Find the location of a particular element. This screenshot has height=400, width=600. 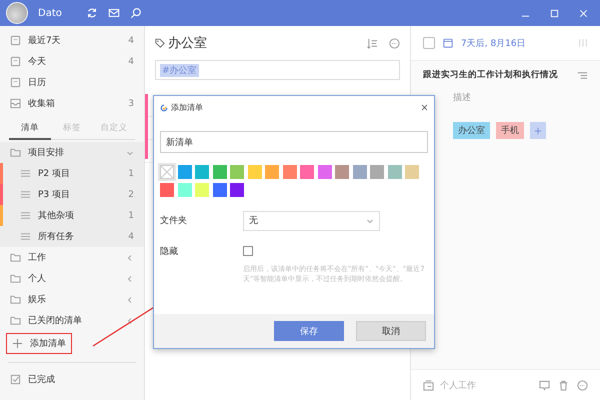

sync-icon is located at coordinates (92, 13).